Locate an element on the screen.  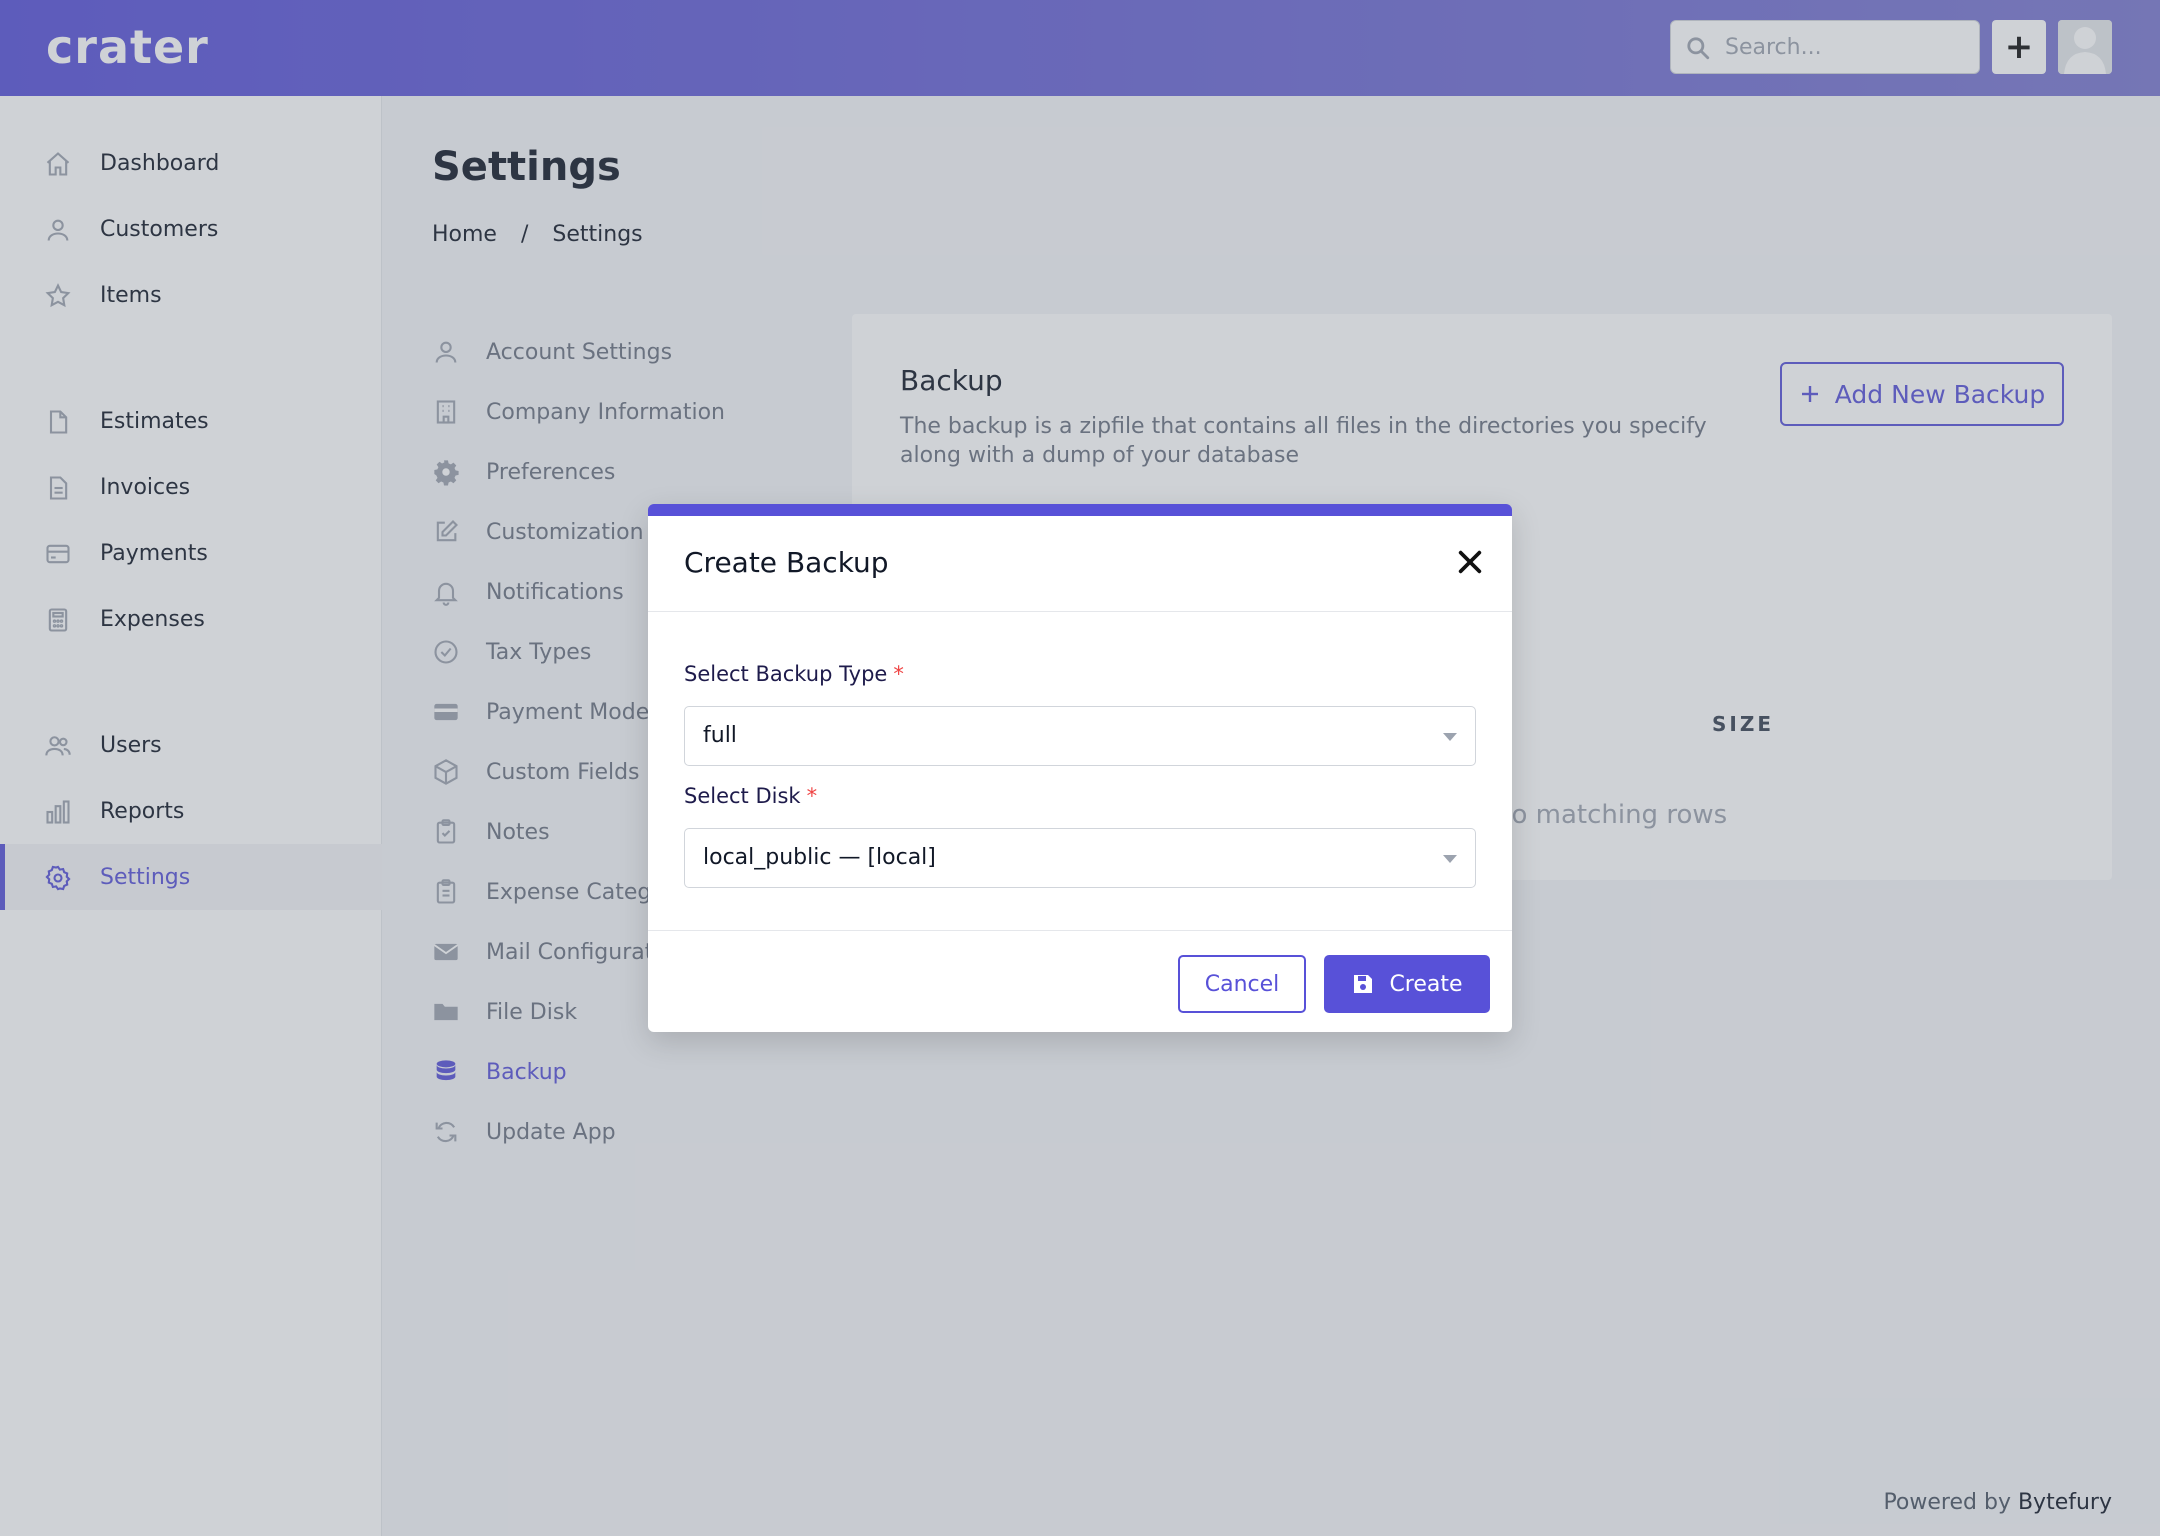
modal-footer: Cancel Create is located at coordinates (1080, 987).